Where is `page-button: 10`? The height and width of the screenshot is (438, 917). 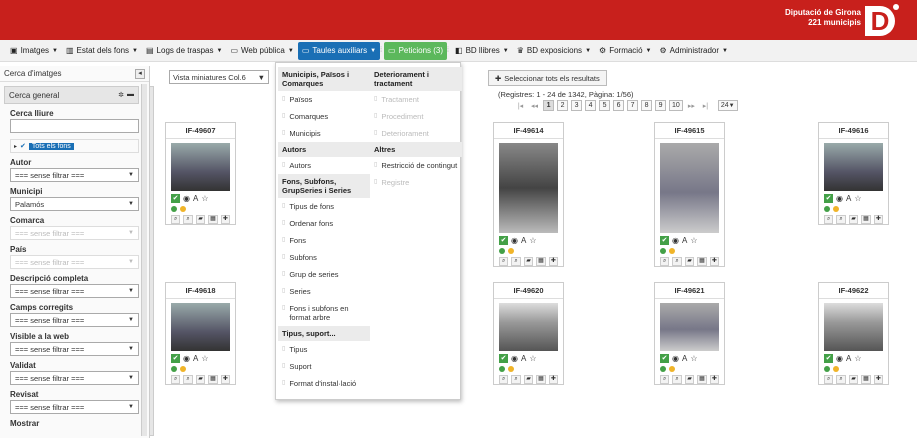 page-button: 10 is located at coordinates (676, 105).